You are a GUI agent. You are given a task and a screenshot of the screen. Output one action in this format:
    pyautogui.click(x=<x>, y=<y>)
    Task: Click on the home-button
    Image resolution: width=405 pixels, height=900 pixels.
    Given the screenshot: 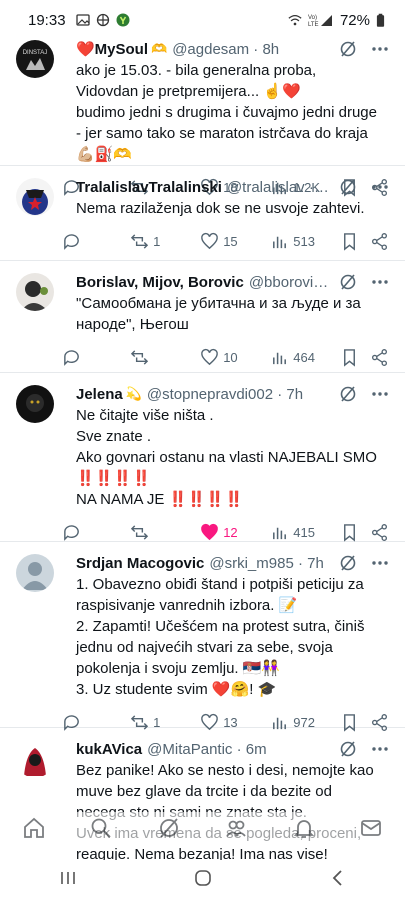 What is the action you would take?
    pyautogui.click(x=203, y=880)
    